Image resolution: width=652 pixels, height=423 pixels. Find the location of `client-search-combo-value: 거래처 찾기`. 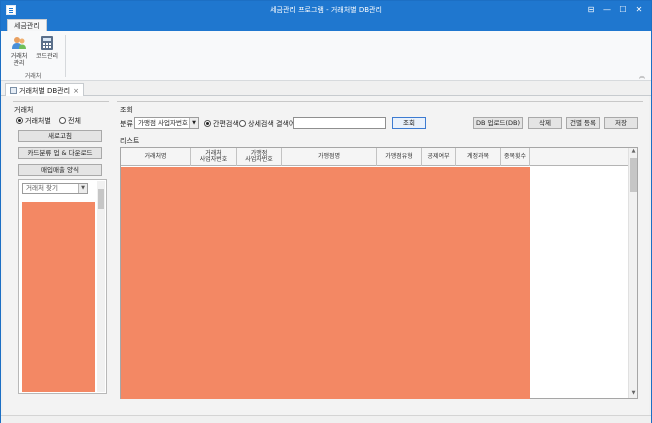

client-search-combo-value: 거래처 찾기 is located at coordinates (42, 188).